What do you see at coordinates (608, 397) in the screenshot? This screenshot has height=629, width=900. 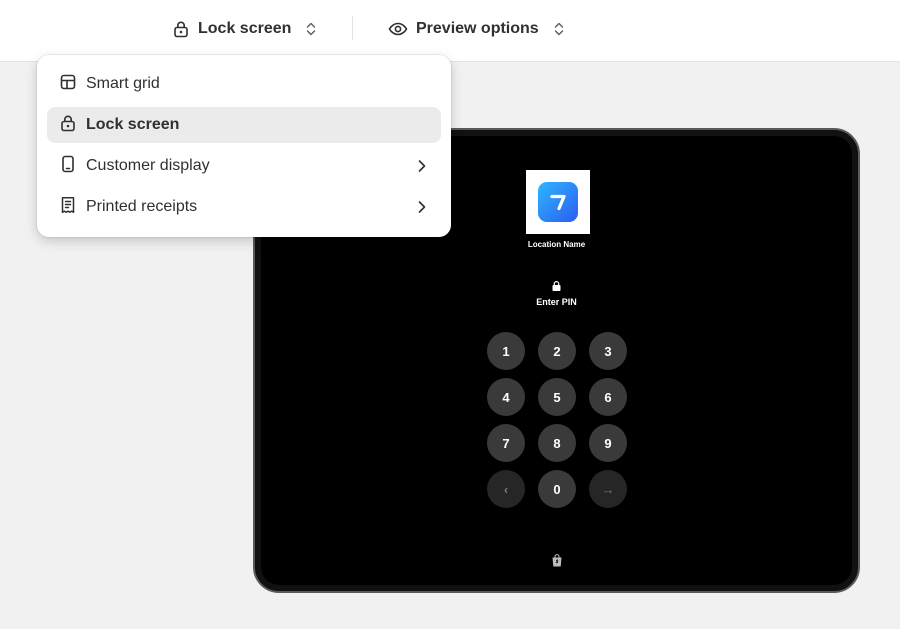 I see `keypad-key-6: 6` at bounding box center [608, 397].